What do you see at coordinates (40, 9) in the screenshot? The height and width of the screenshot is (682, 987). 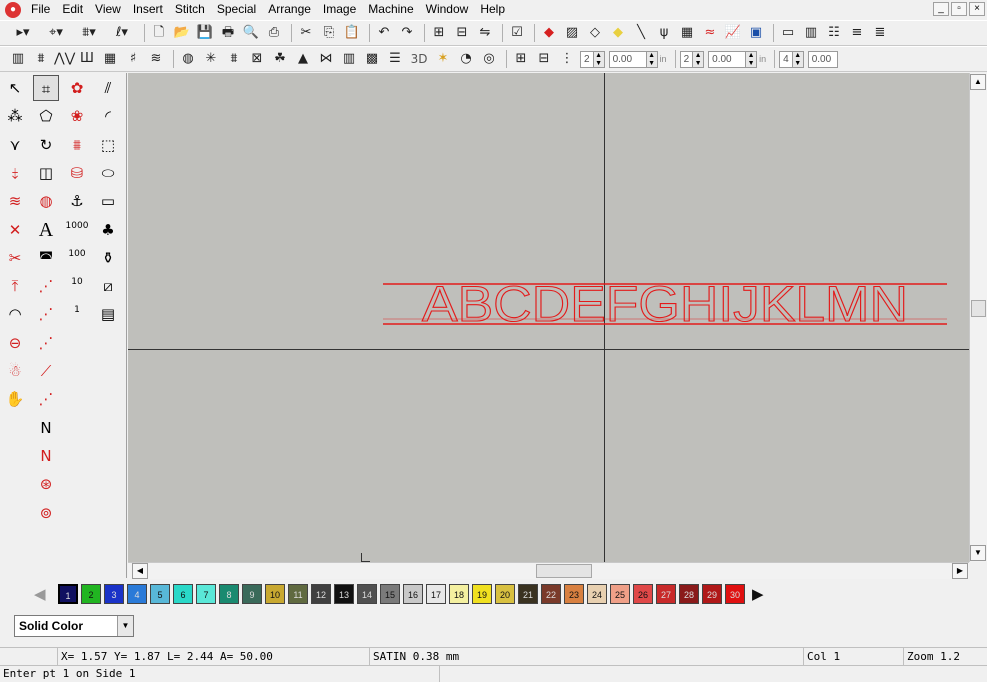 I see `menu-item-file: File` at bounding box center [40, 9].